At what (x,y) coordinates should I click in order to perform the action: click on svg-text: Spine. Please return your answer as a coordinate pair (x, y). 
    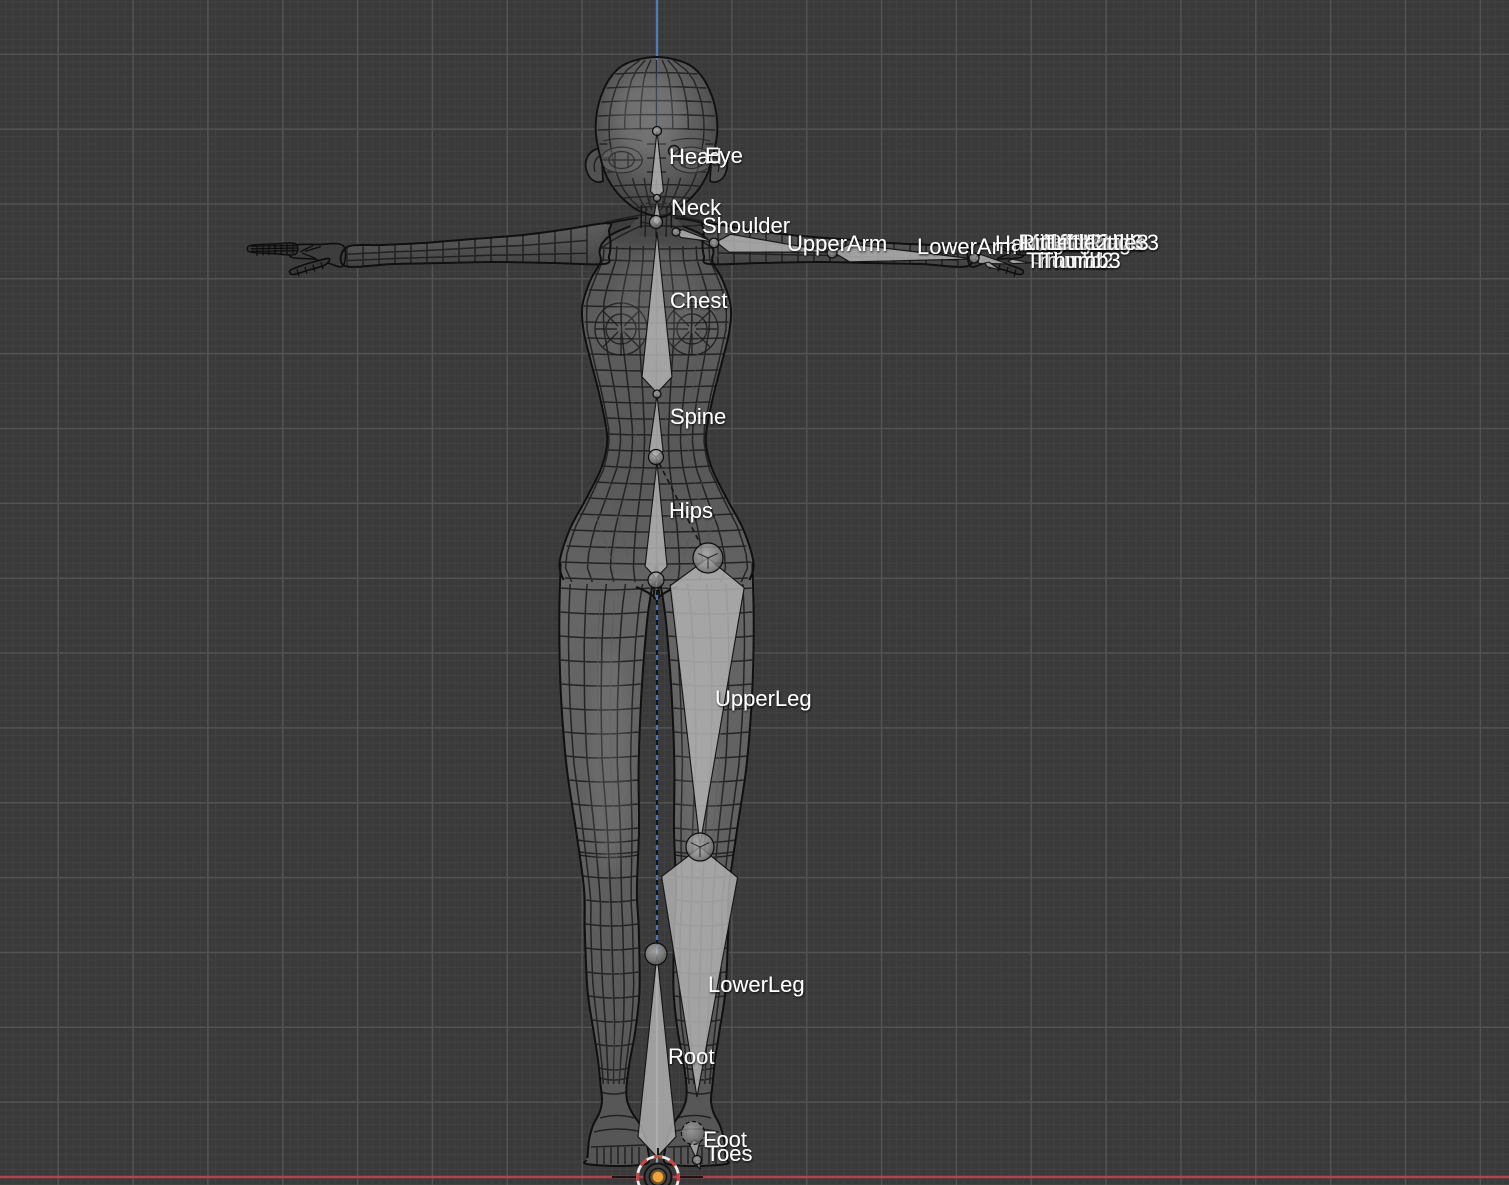
    Looking at the image, I should click on (698, 416).